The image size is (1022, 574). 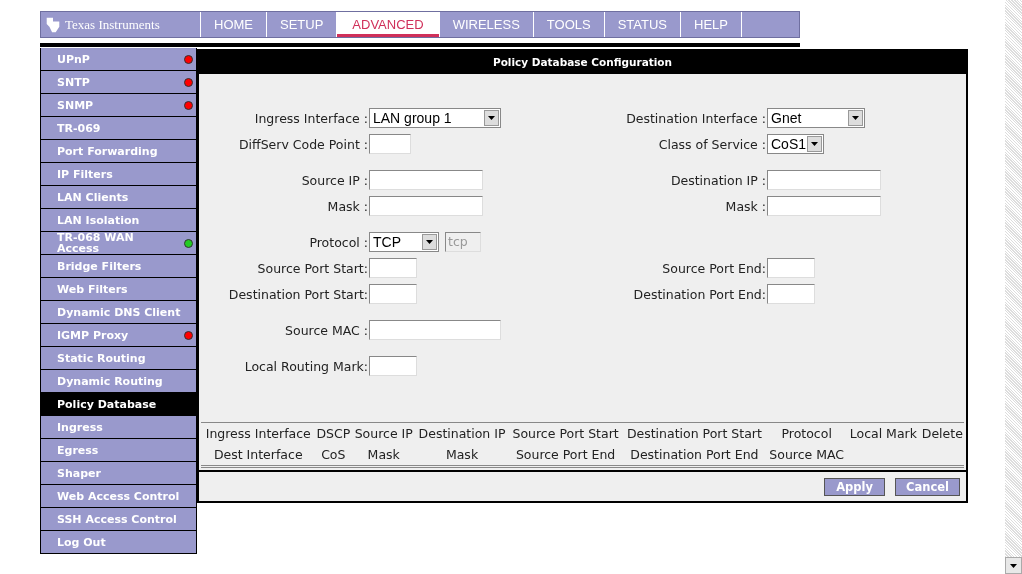 What do you see at coordinates (942, 433) in the screenshot?
I see `column-header: Delete` at bounding box center [942, 433].